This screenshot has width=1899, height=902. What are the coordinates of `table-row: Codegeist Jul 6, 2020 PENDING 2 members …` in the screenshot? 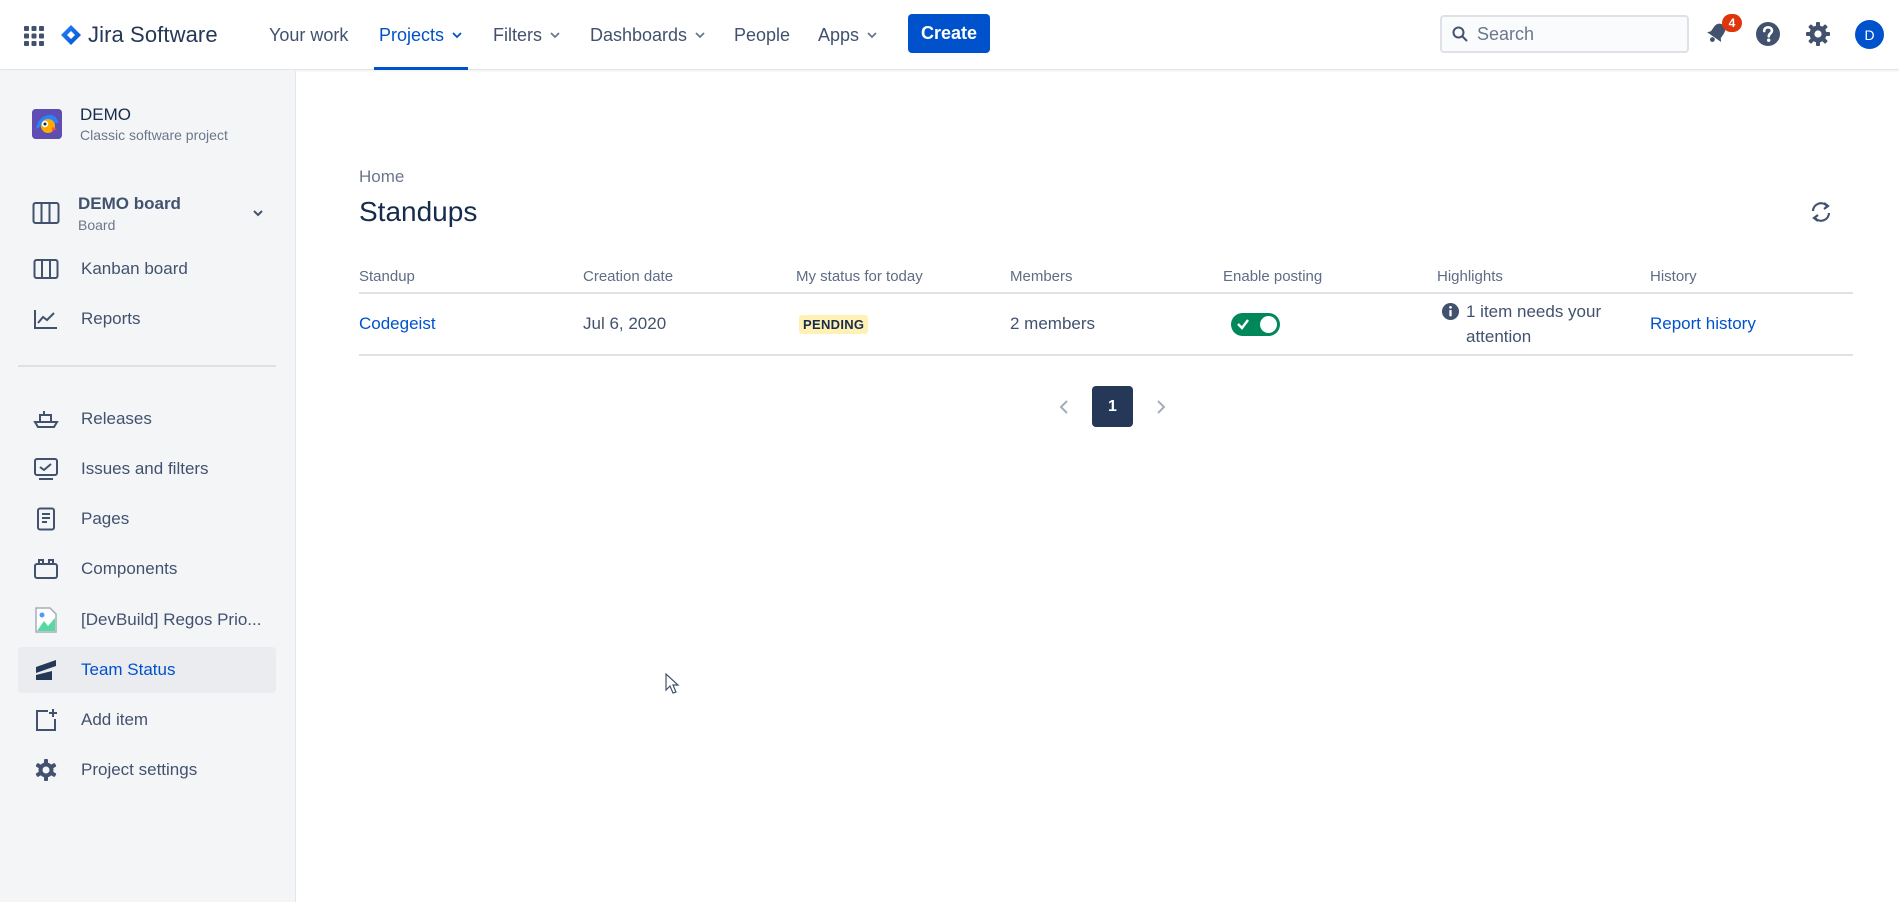 It's located at (1106, 325).